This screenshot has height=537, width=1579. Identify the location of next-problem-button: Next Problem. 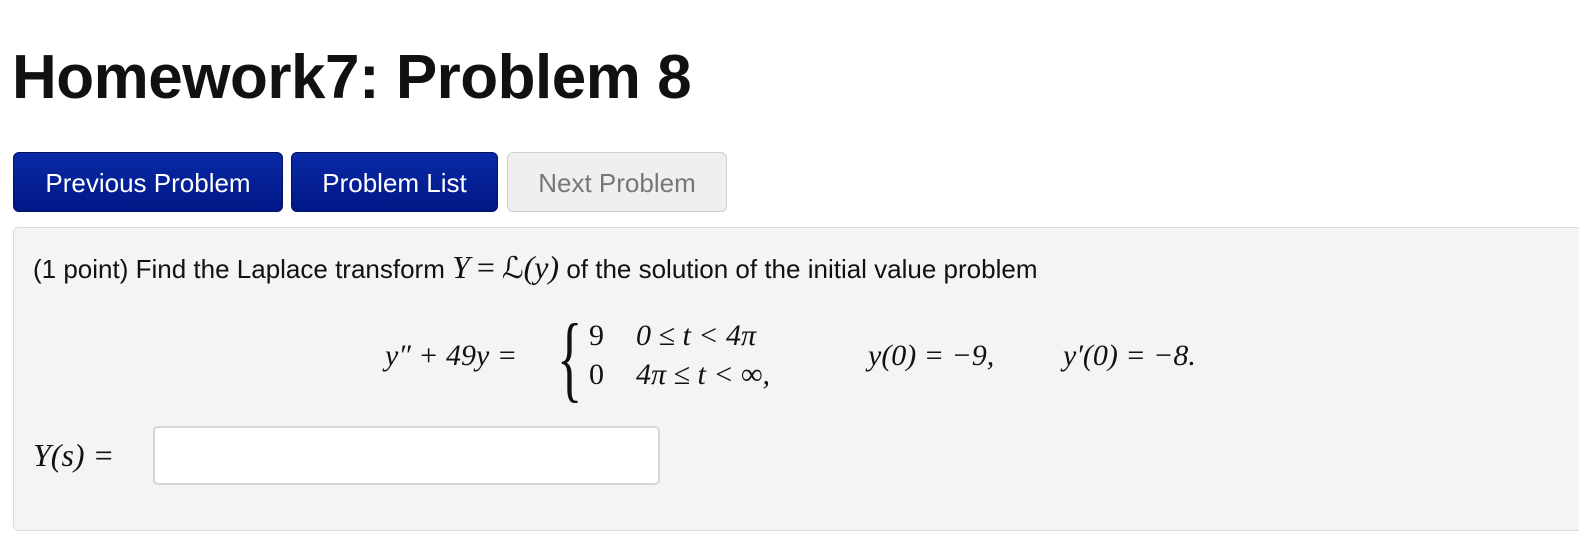
(617, 182).